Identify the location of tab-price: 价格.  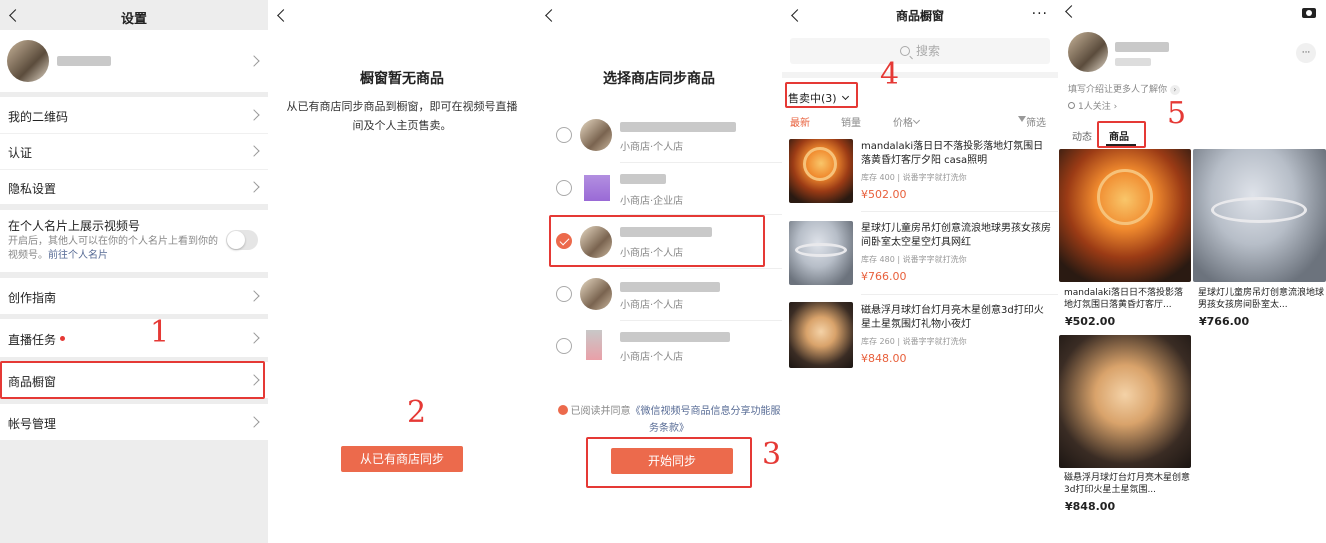
(903, 121).